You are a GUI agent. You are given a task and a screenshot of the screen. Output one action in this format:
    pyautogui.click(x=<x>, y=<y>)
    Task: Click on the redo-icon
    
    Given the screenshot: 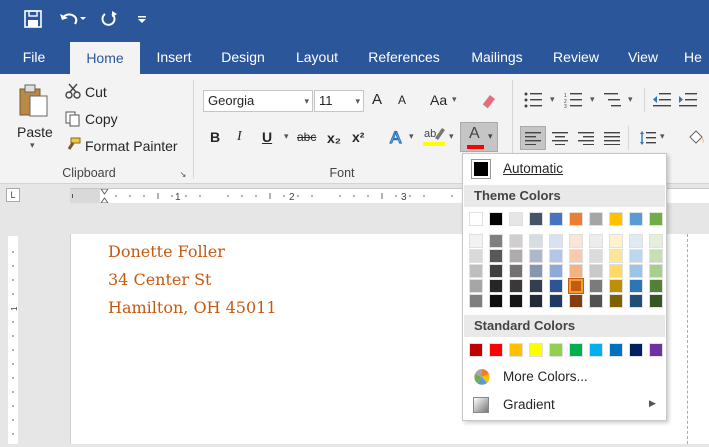 What is the action you would take?
    pyautogui.click(x=109, y=19)
    